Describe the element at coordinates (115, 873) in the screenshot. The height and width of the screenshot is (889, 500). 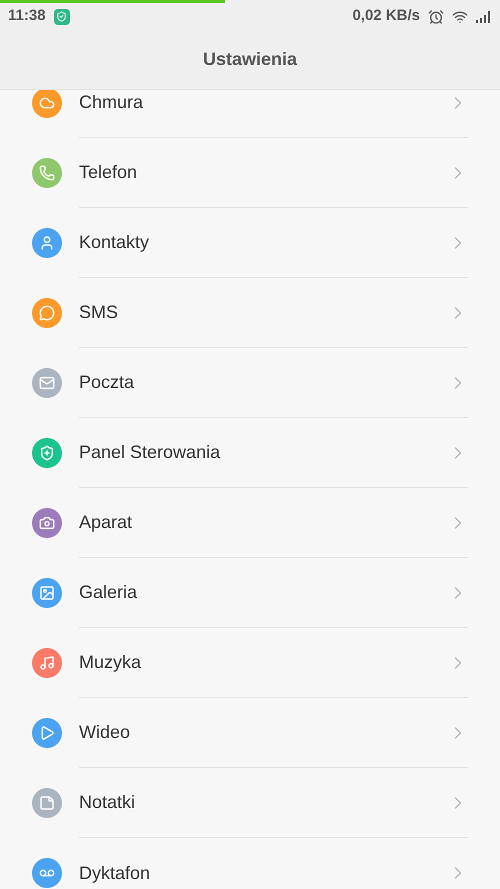
I see `item-label: Dyktafon` at that location.